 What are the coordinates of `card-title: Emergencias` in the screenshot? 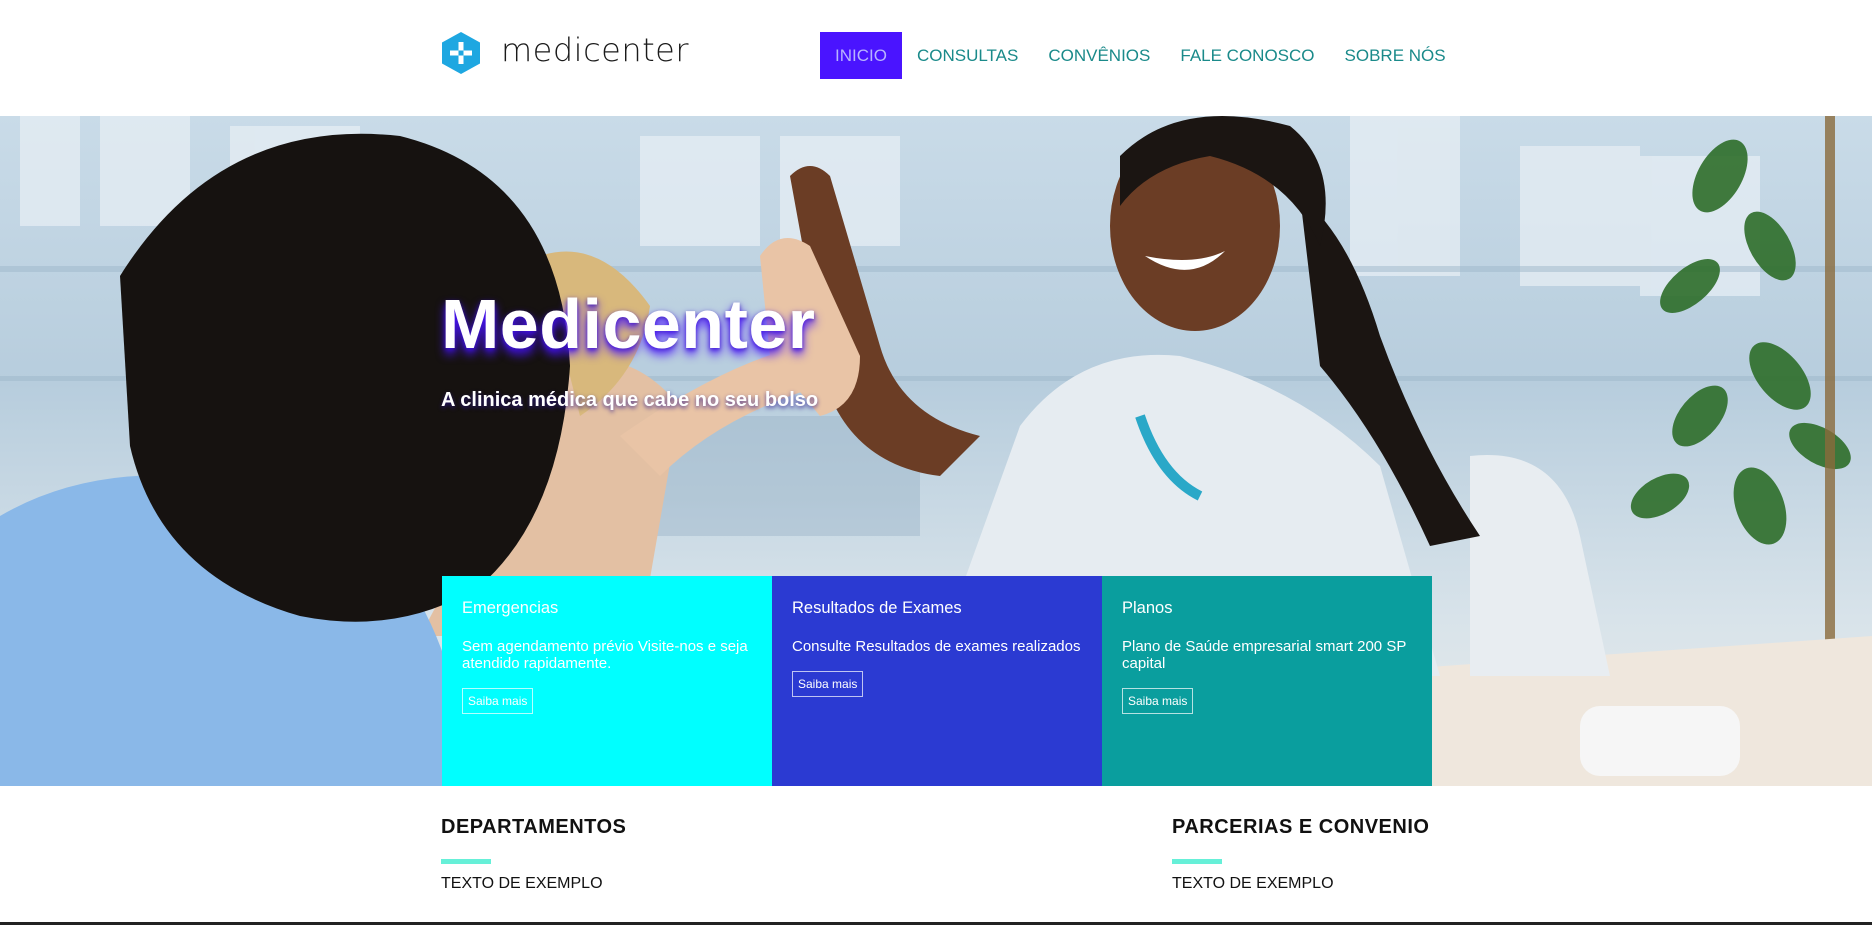 It's located at (510, 608).